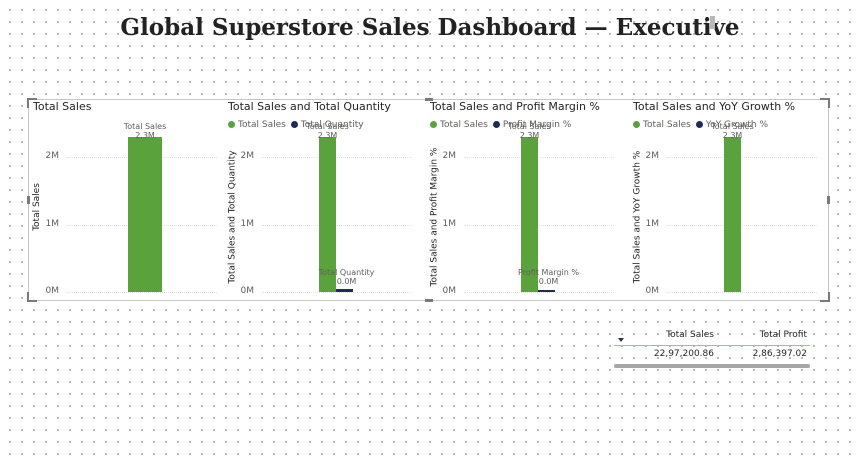  I want to click on table-row: 22,97,200.86 2,86,397.02, so click(712, 355).